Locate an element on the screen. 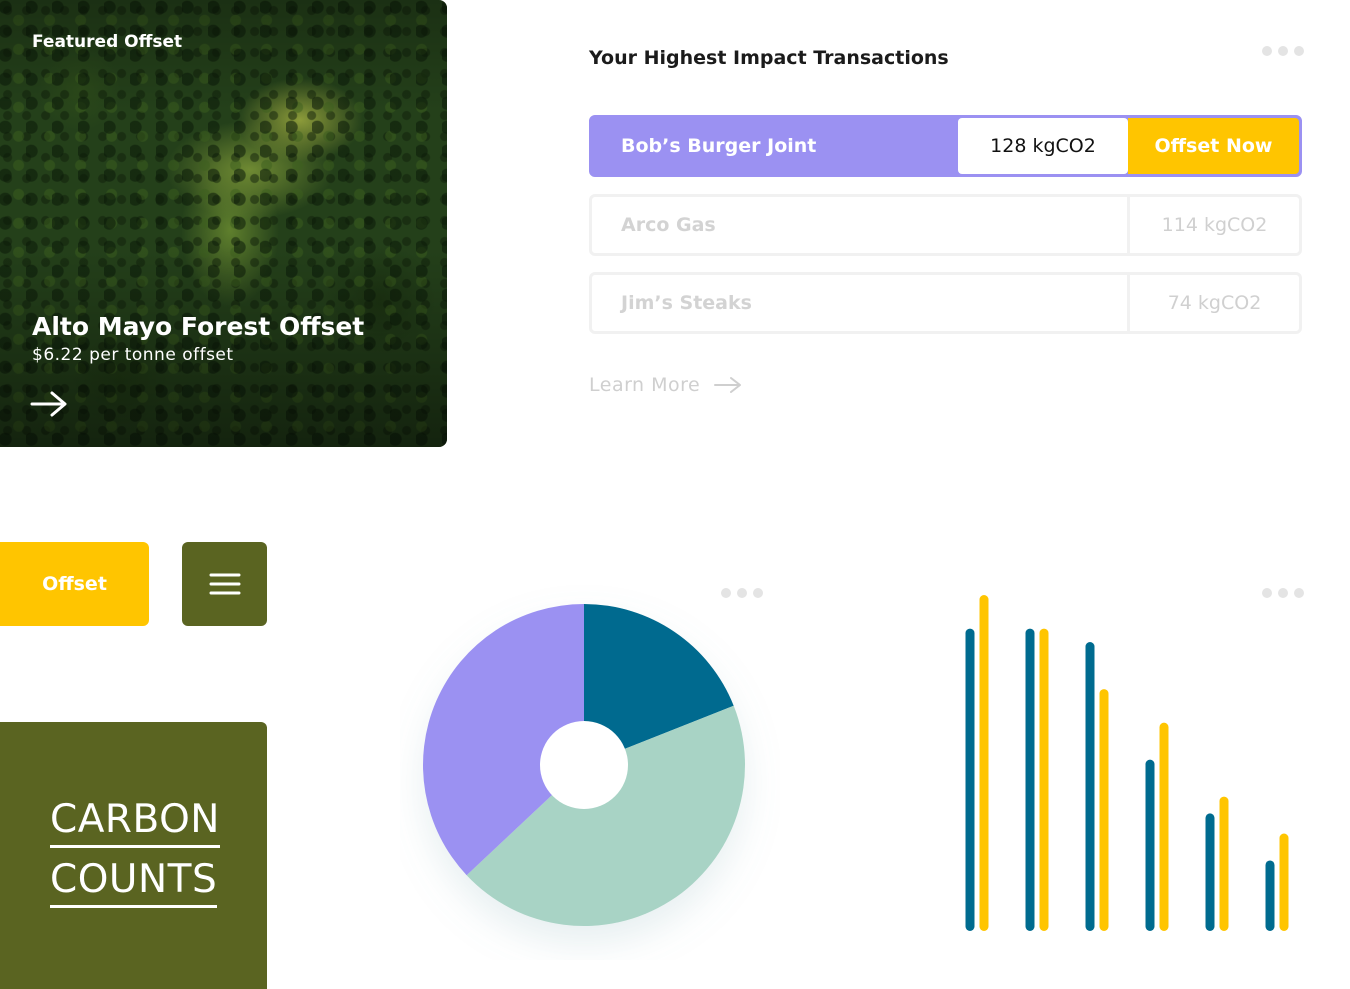 The width and height of the screenshot is (1350, 989). hamburger-icon is located at coordinates (224, 584).